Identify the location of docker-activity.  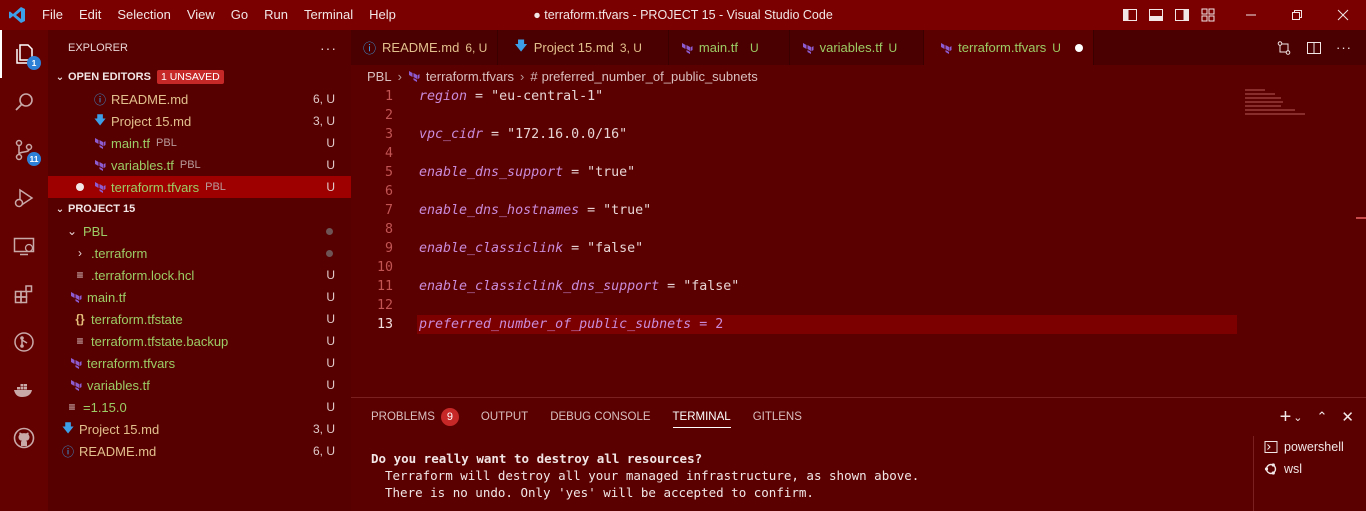
(24, 390).